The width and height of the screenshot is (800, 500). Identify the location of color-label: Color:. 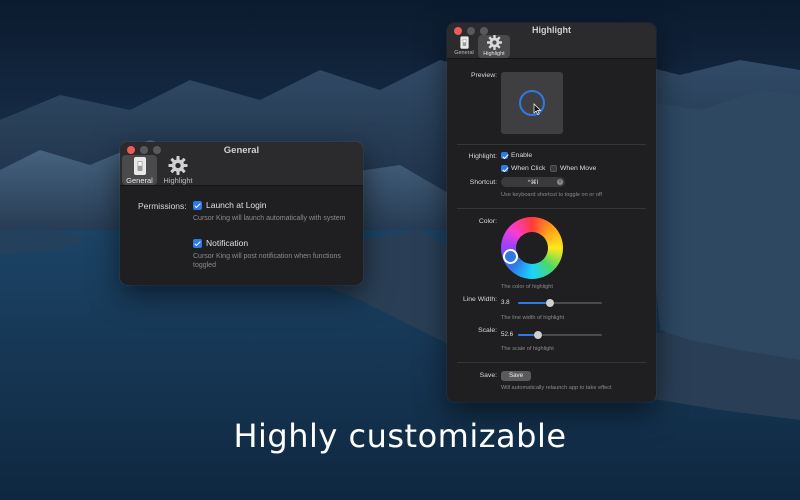
(487, 221).